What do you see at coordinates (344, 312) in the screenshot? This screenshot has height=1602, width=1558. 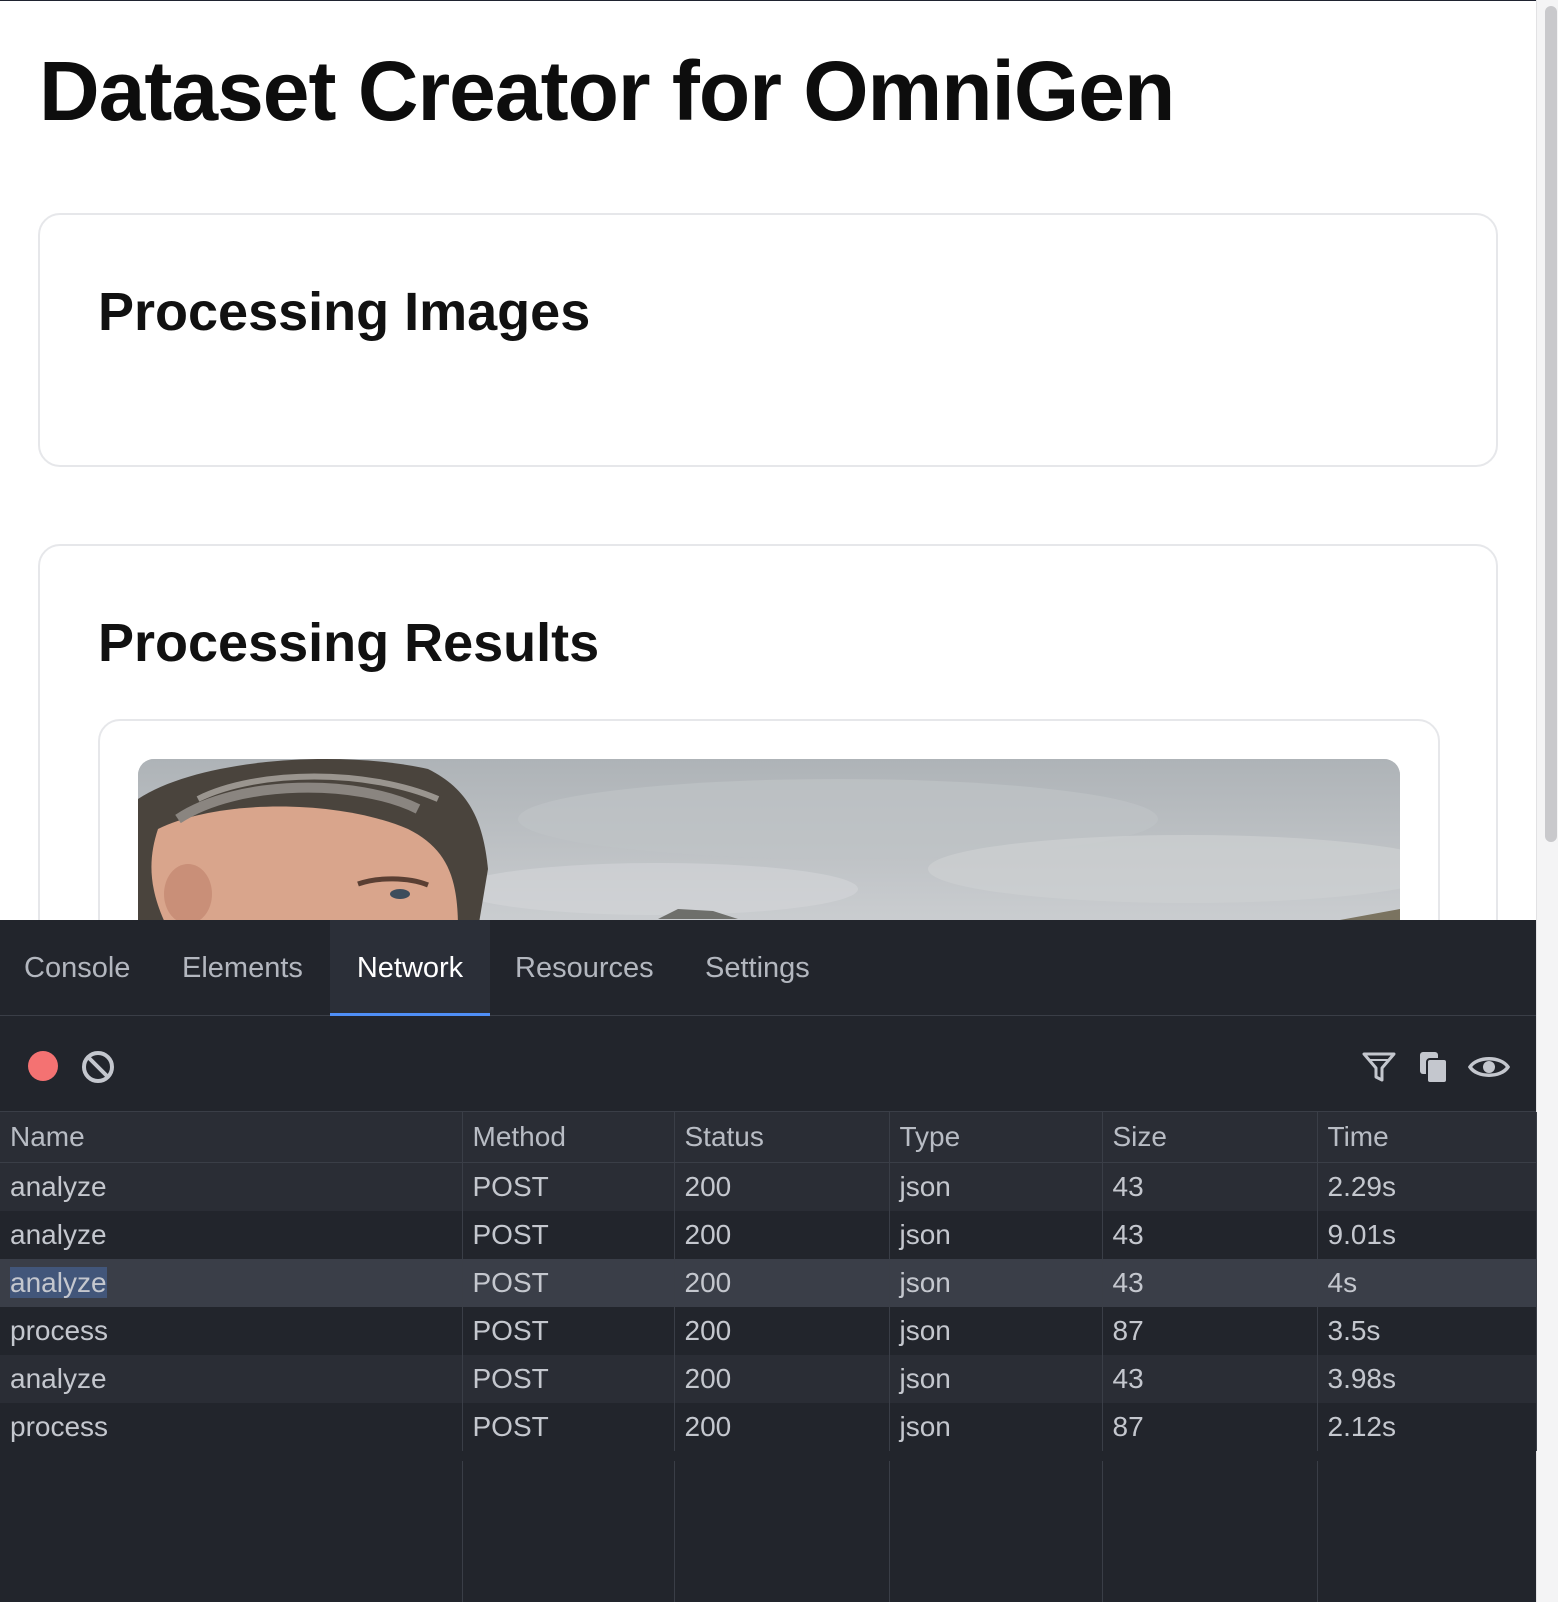 I see `processing-images-heading: Processing Images` at bounding box center [344, 312].